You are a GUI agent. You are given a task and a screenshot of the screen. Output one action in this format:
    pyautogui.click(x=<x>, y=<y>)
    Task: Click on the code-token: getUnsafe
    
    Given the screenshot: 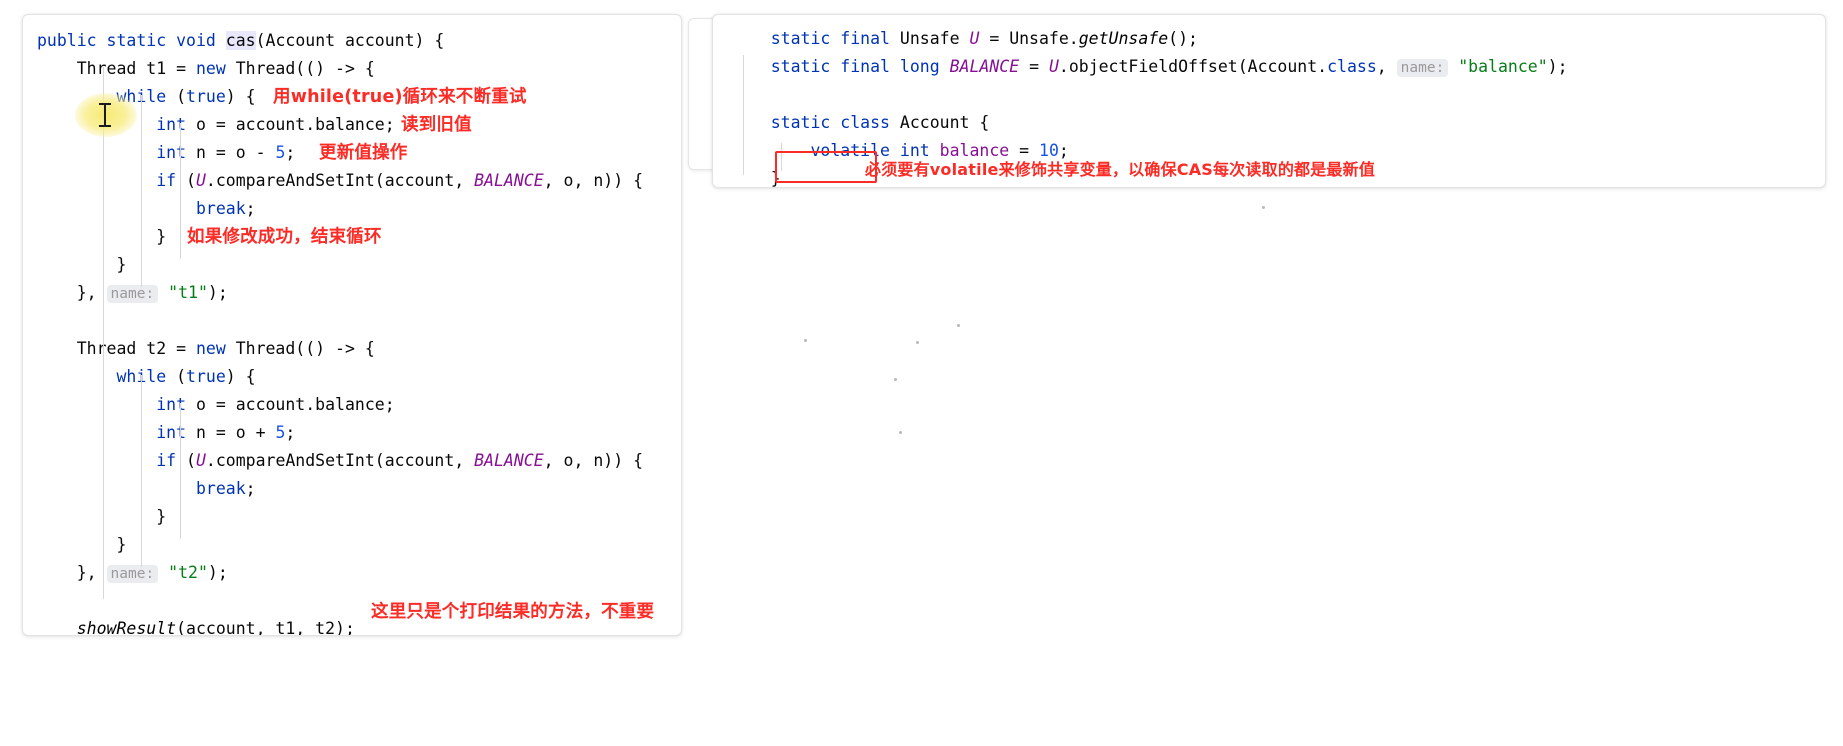 What is the action you would take?
    pyautogui.click(x=1123, y=38)
    